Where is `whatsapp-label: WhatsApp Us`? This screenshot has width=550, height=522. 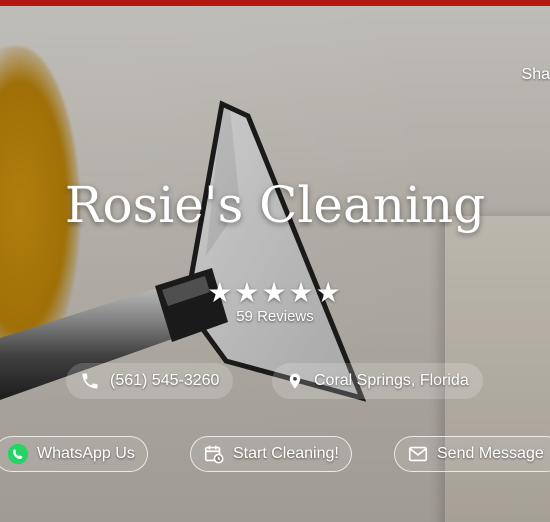
whatsapp-label: WhatsApp Us is located at coordinates (86, 453).